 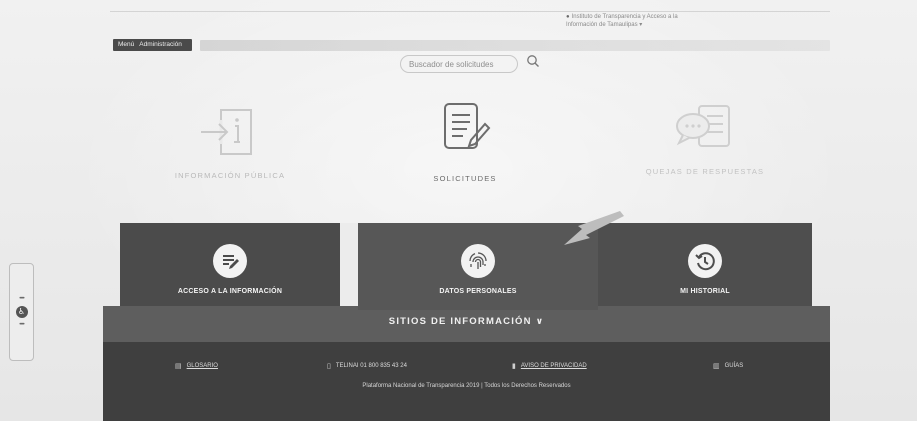 I want to click on card-gap, so click(x=349, y=264).